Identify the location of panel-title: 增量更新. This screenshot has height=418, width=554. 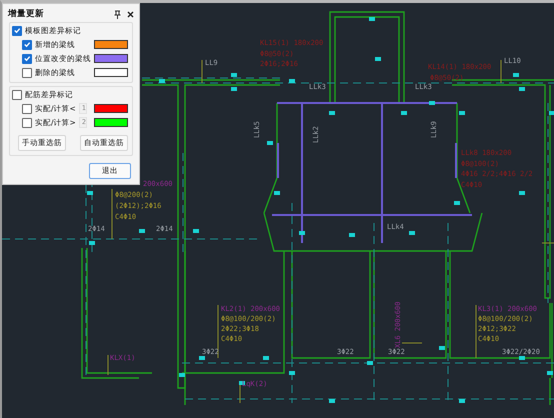
(26, 14).